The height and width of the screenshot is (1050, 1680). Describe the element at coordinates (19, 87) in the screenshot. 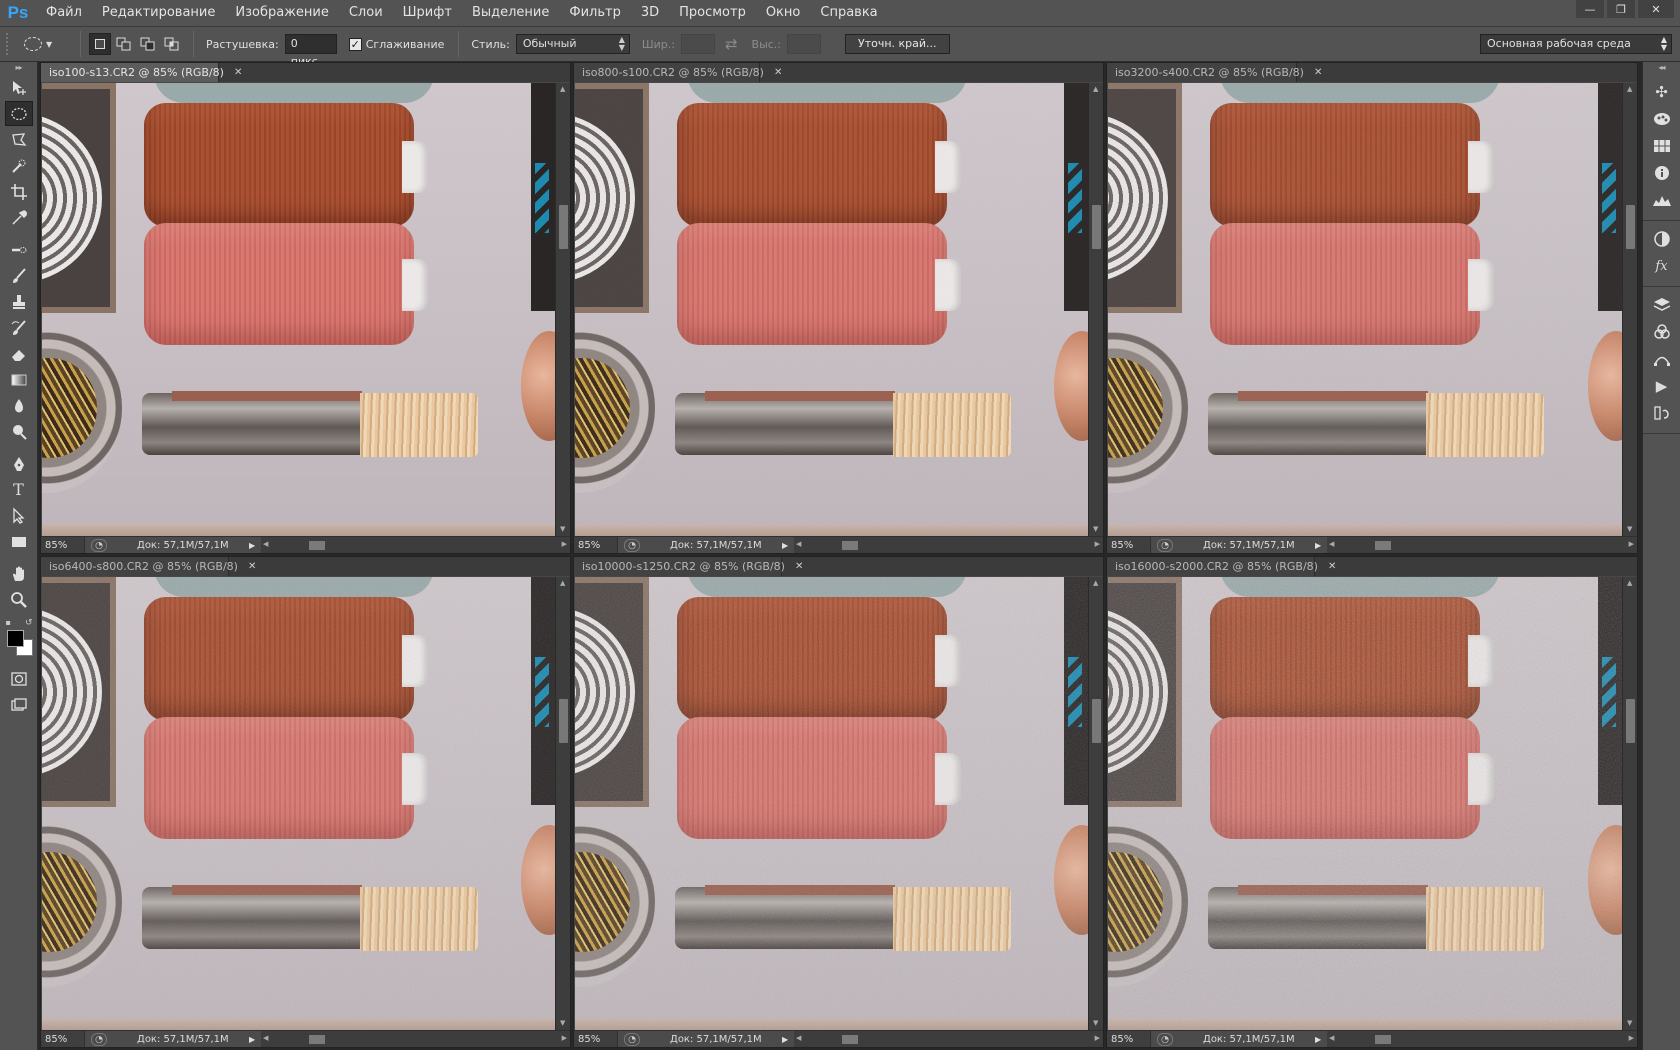

I see `move-icon` at that location.